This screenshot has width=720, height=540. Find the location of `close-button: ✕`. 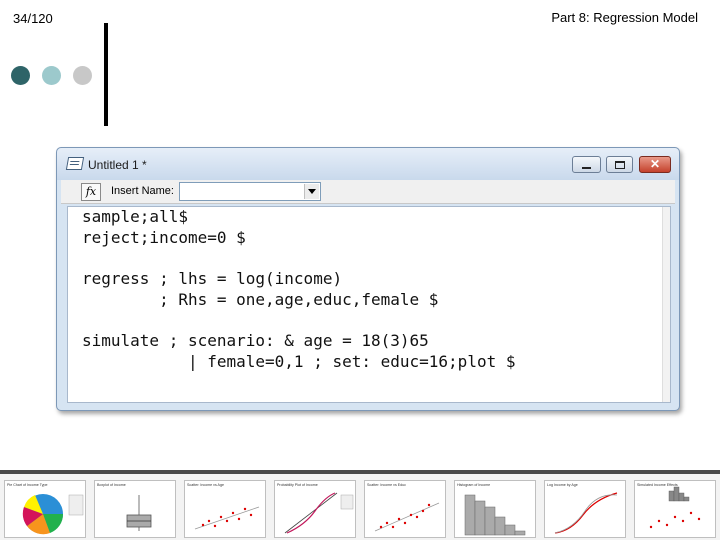

close-button: ✕ is located at coordinates (655, 164).